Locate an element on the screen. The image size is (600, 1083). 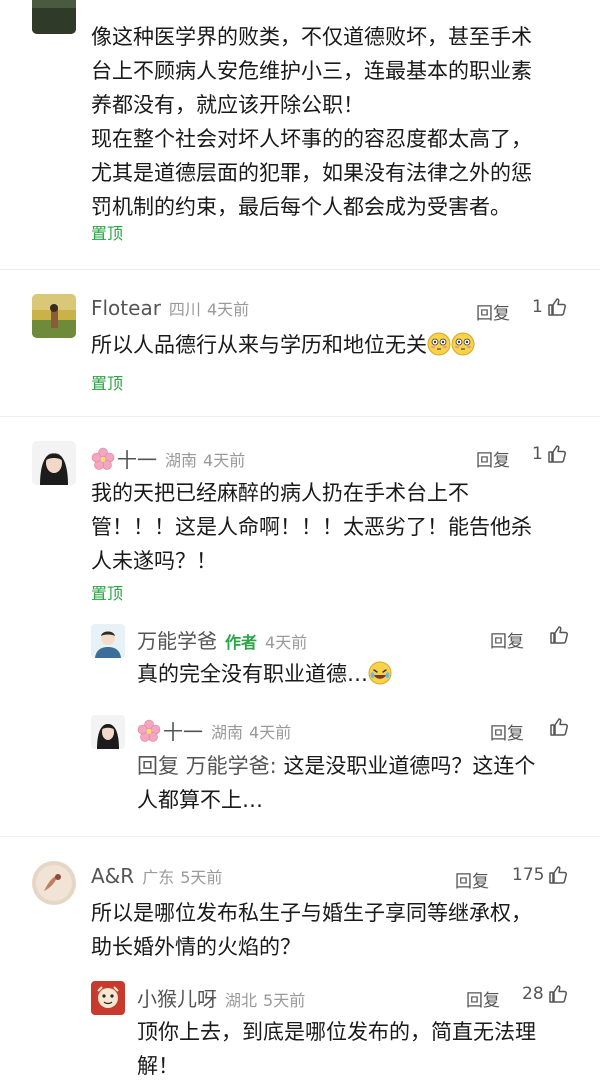
comment-line: 台上不顾病人安危维护小三，连最基本的职业素 is located at coordinates (311, 71).